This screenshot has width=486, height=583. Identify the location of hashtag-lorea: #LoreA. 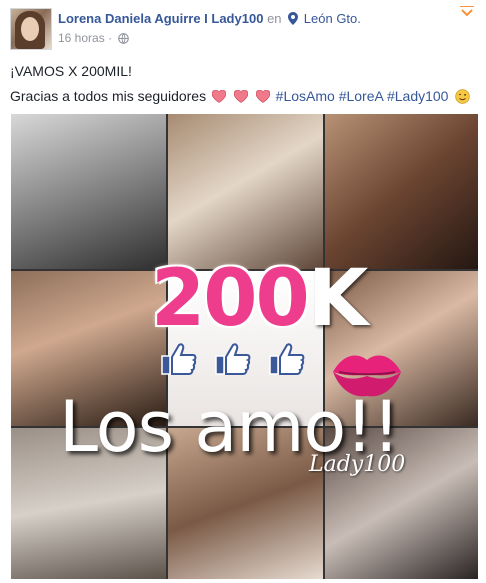
(361, 96).